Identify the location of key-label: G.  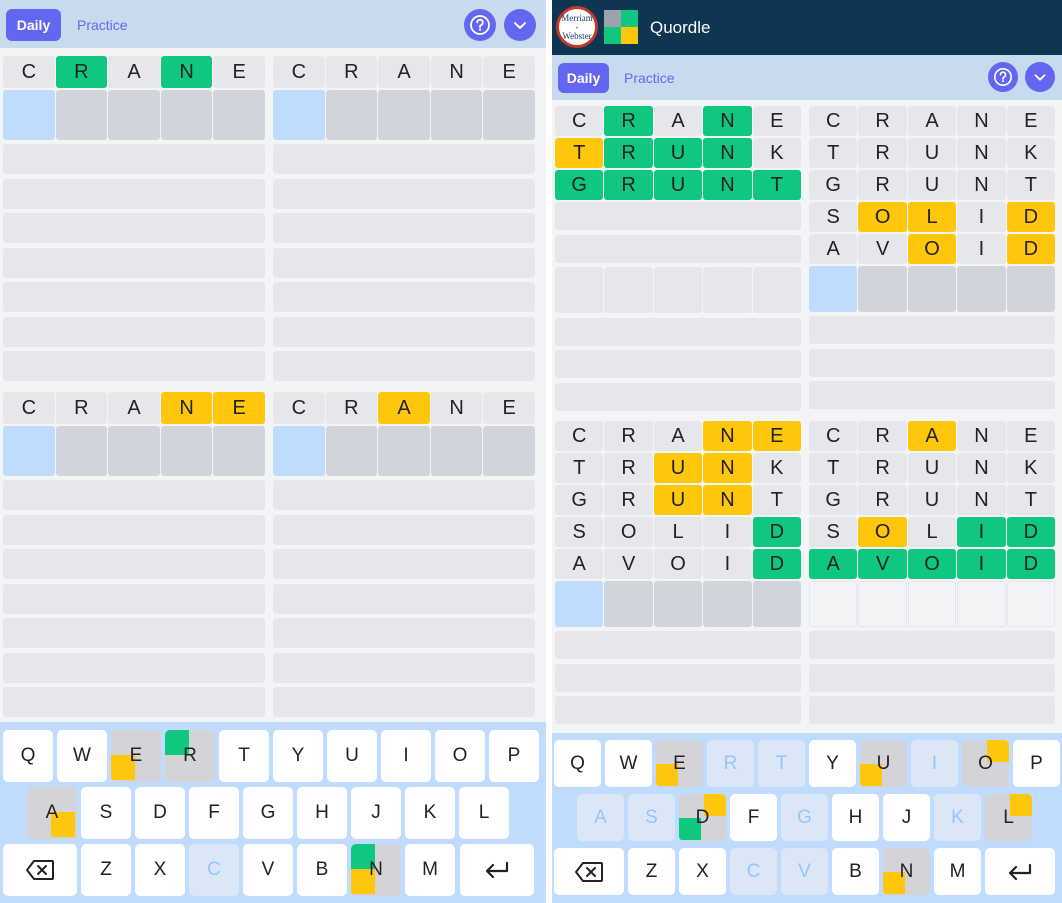
(804, 817).